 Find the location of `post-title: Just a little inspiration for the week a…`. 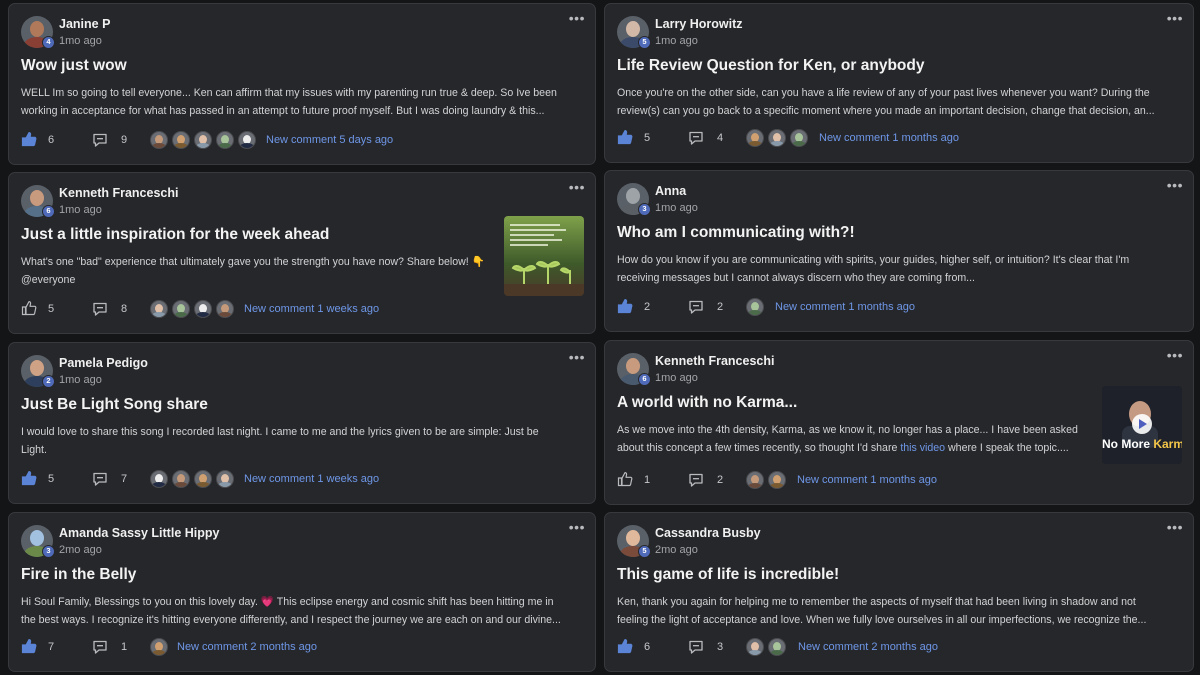

post-title: Just a little inspiration for the week a… is located at coordinates (175, 235).